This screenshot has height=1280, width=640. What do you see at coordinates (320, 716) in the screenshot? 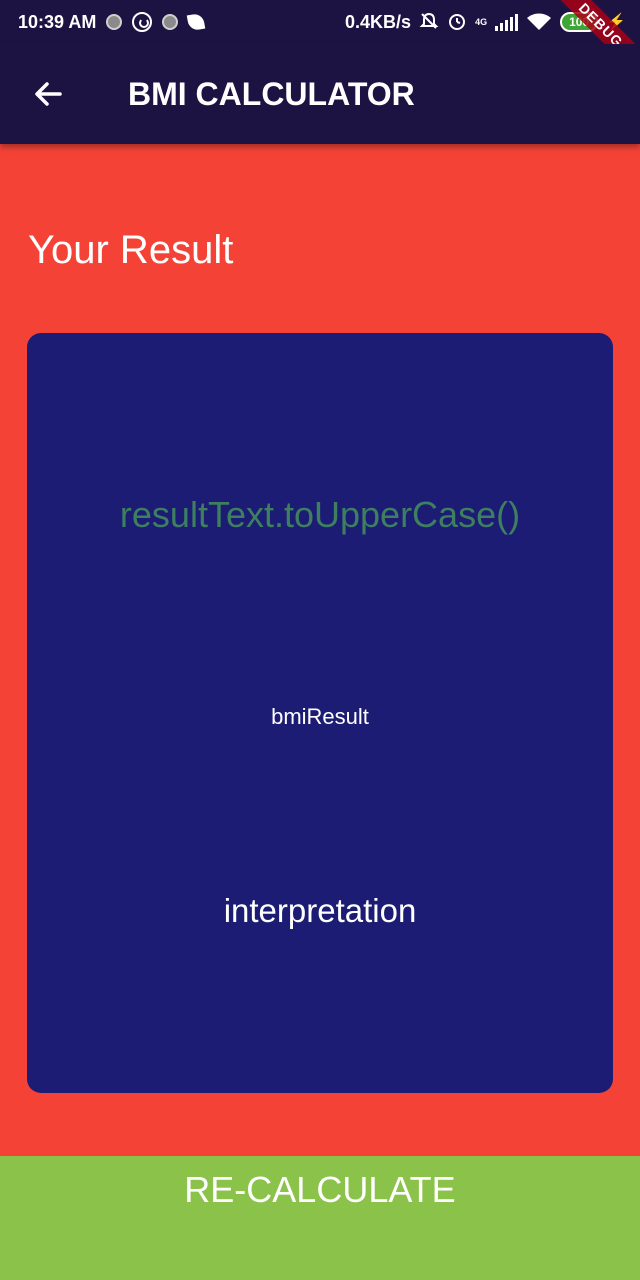
I see `bmi-result-value: bmiResult` at bounding box center [320, 716].